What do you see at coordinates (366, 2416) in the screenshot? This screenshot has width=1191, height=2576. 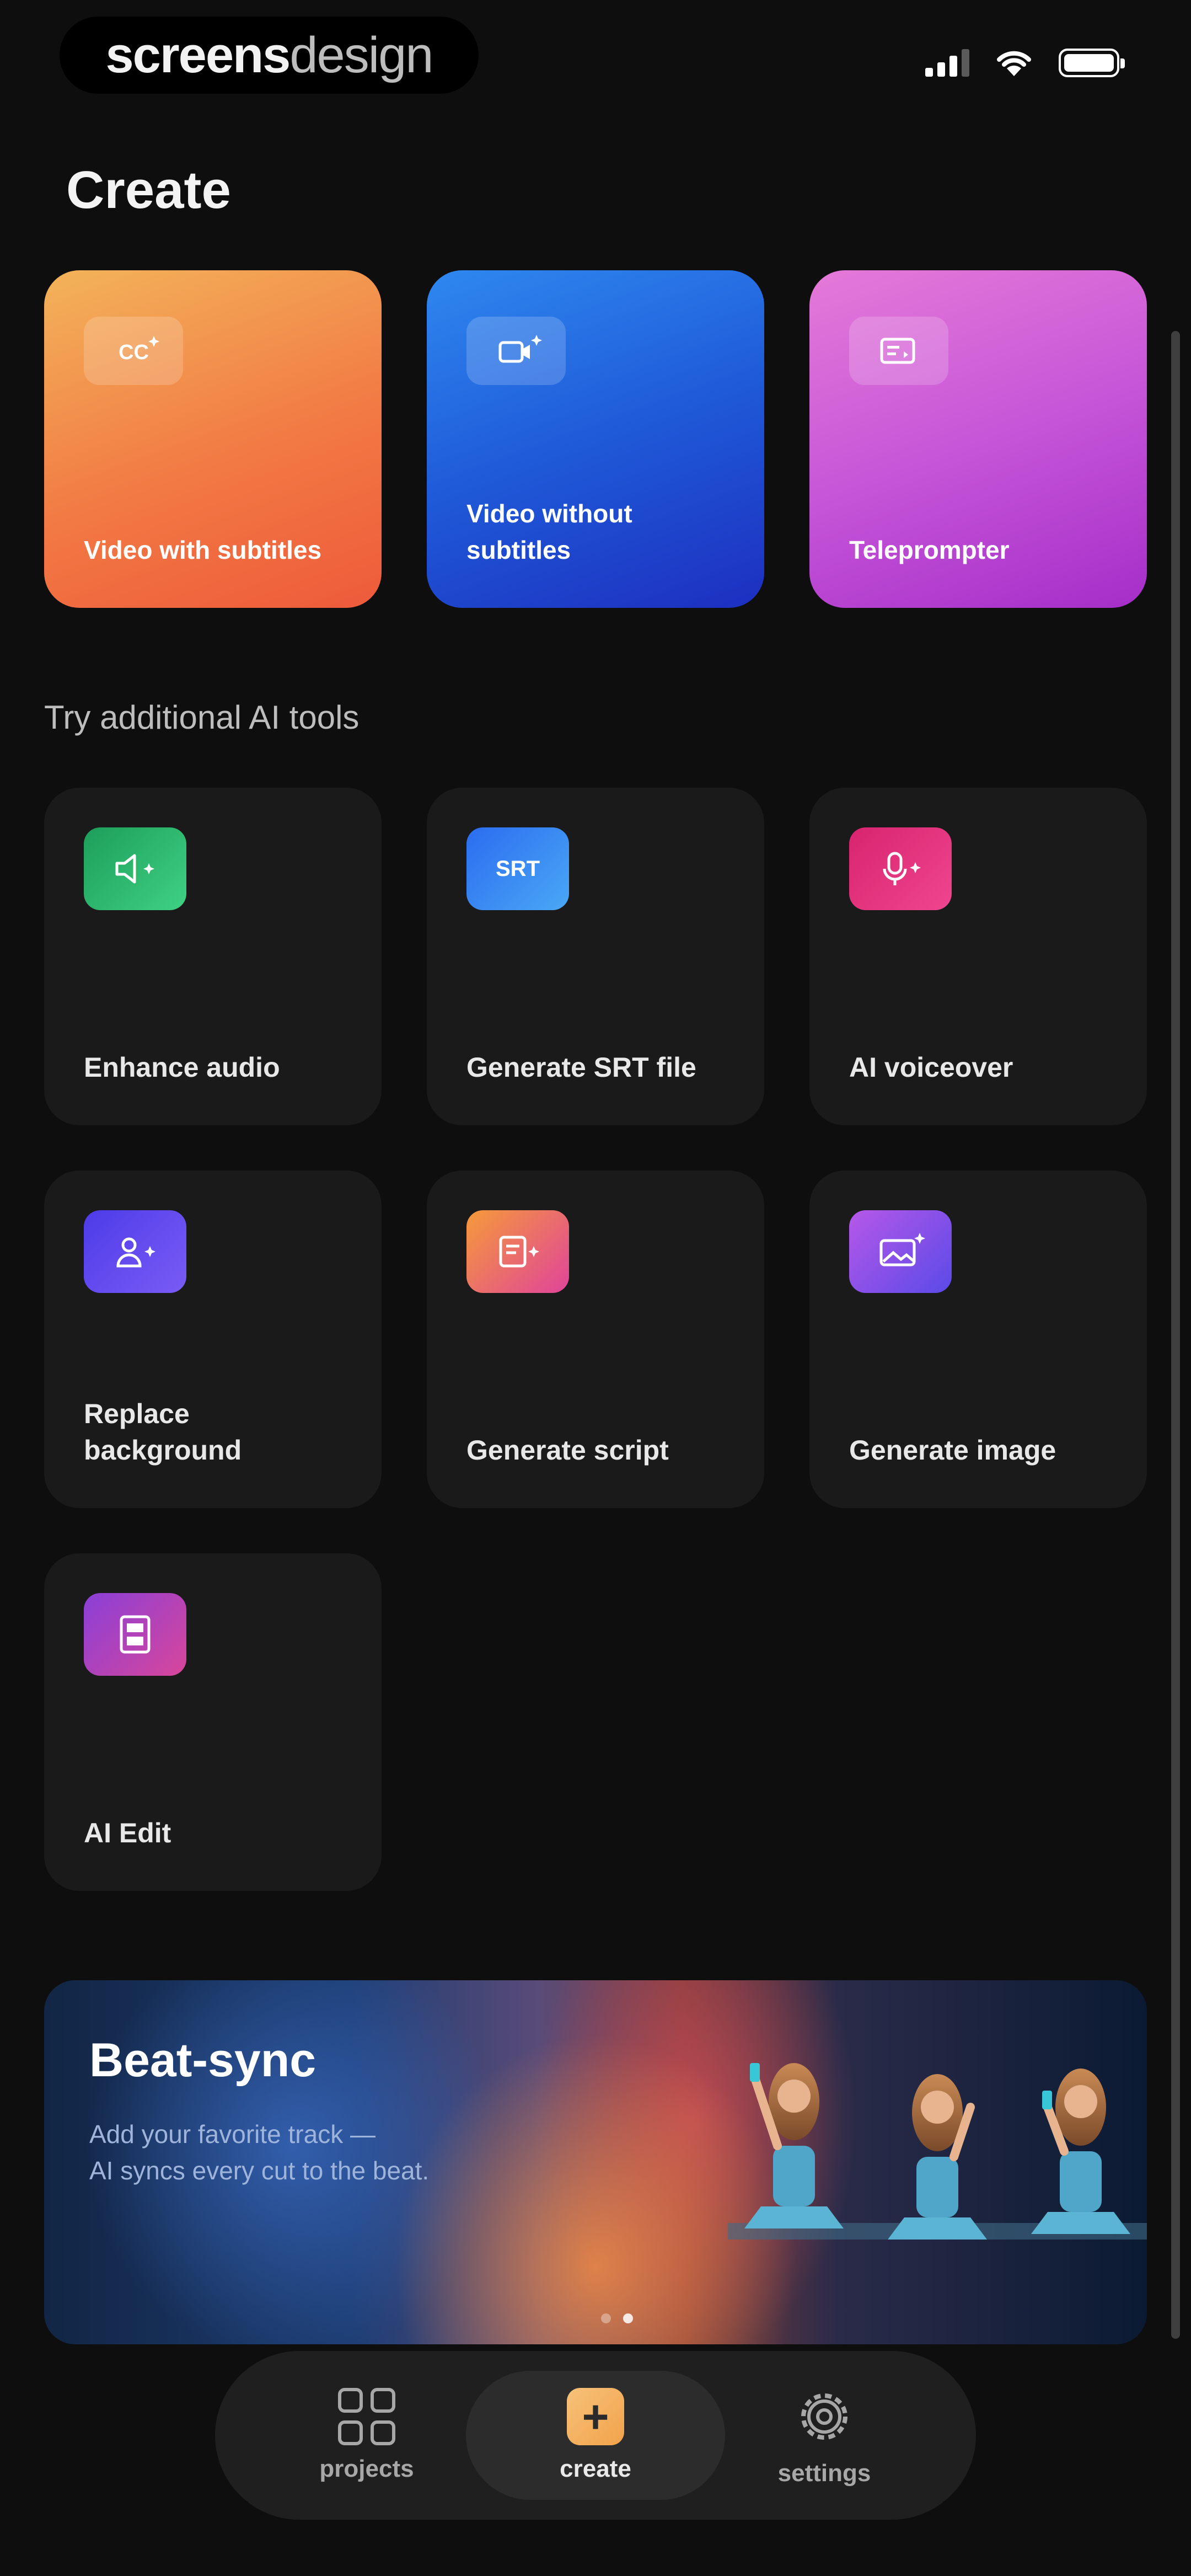 I see `grid-icon` at bounding box center [366, 2416].